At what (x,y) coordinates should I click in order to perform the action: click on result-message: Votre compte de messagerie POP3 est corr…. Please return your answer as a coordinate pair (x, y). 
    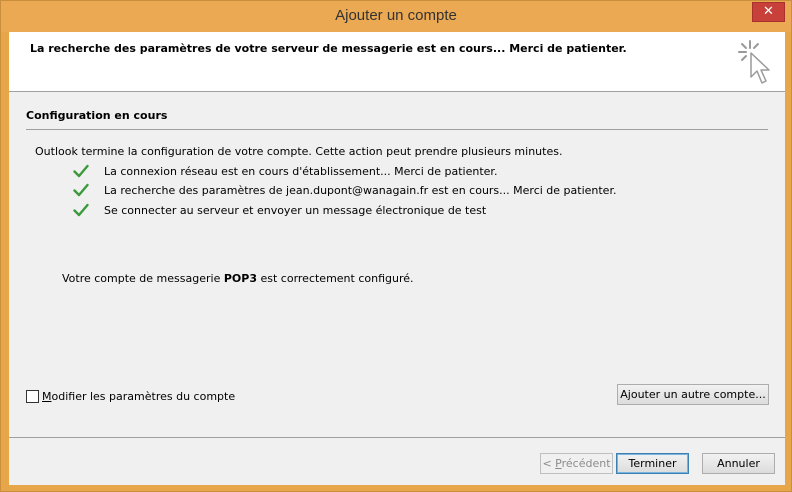
    Looking at the image, I should click on (238, 278).